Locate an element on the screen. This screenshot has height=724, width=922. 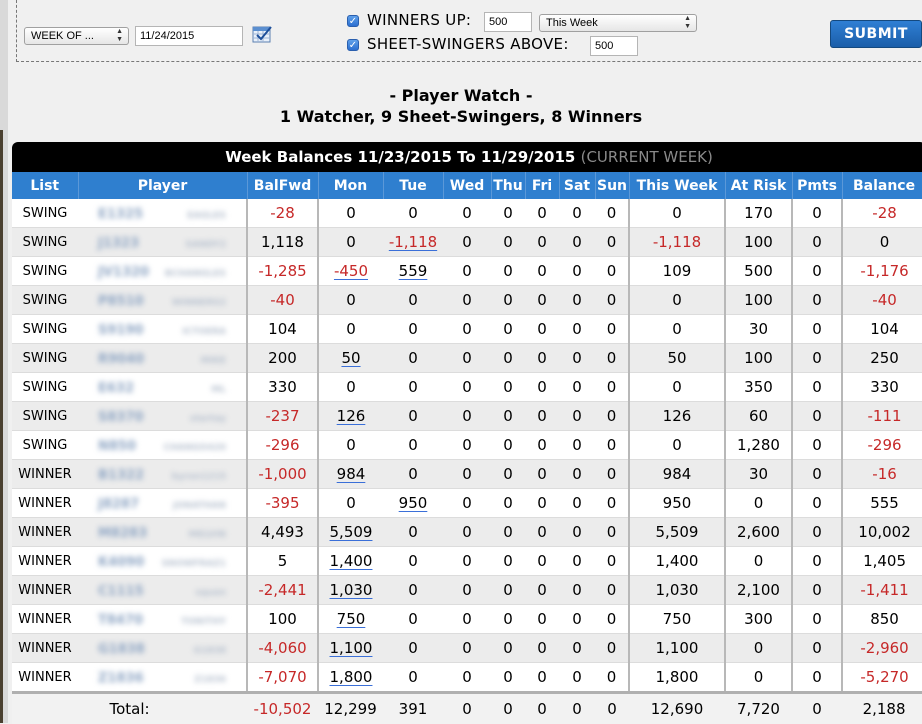
mon-value: -450 is located at coordinates (351, 271).